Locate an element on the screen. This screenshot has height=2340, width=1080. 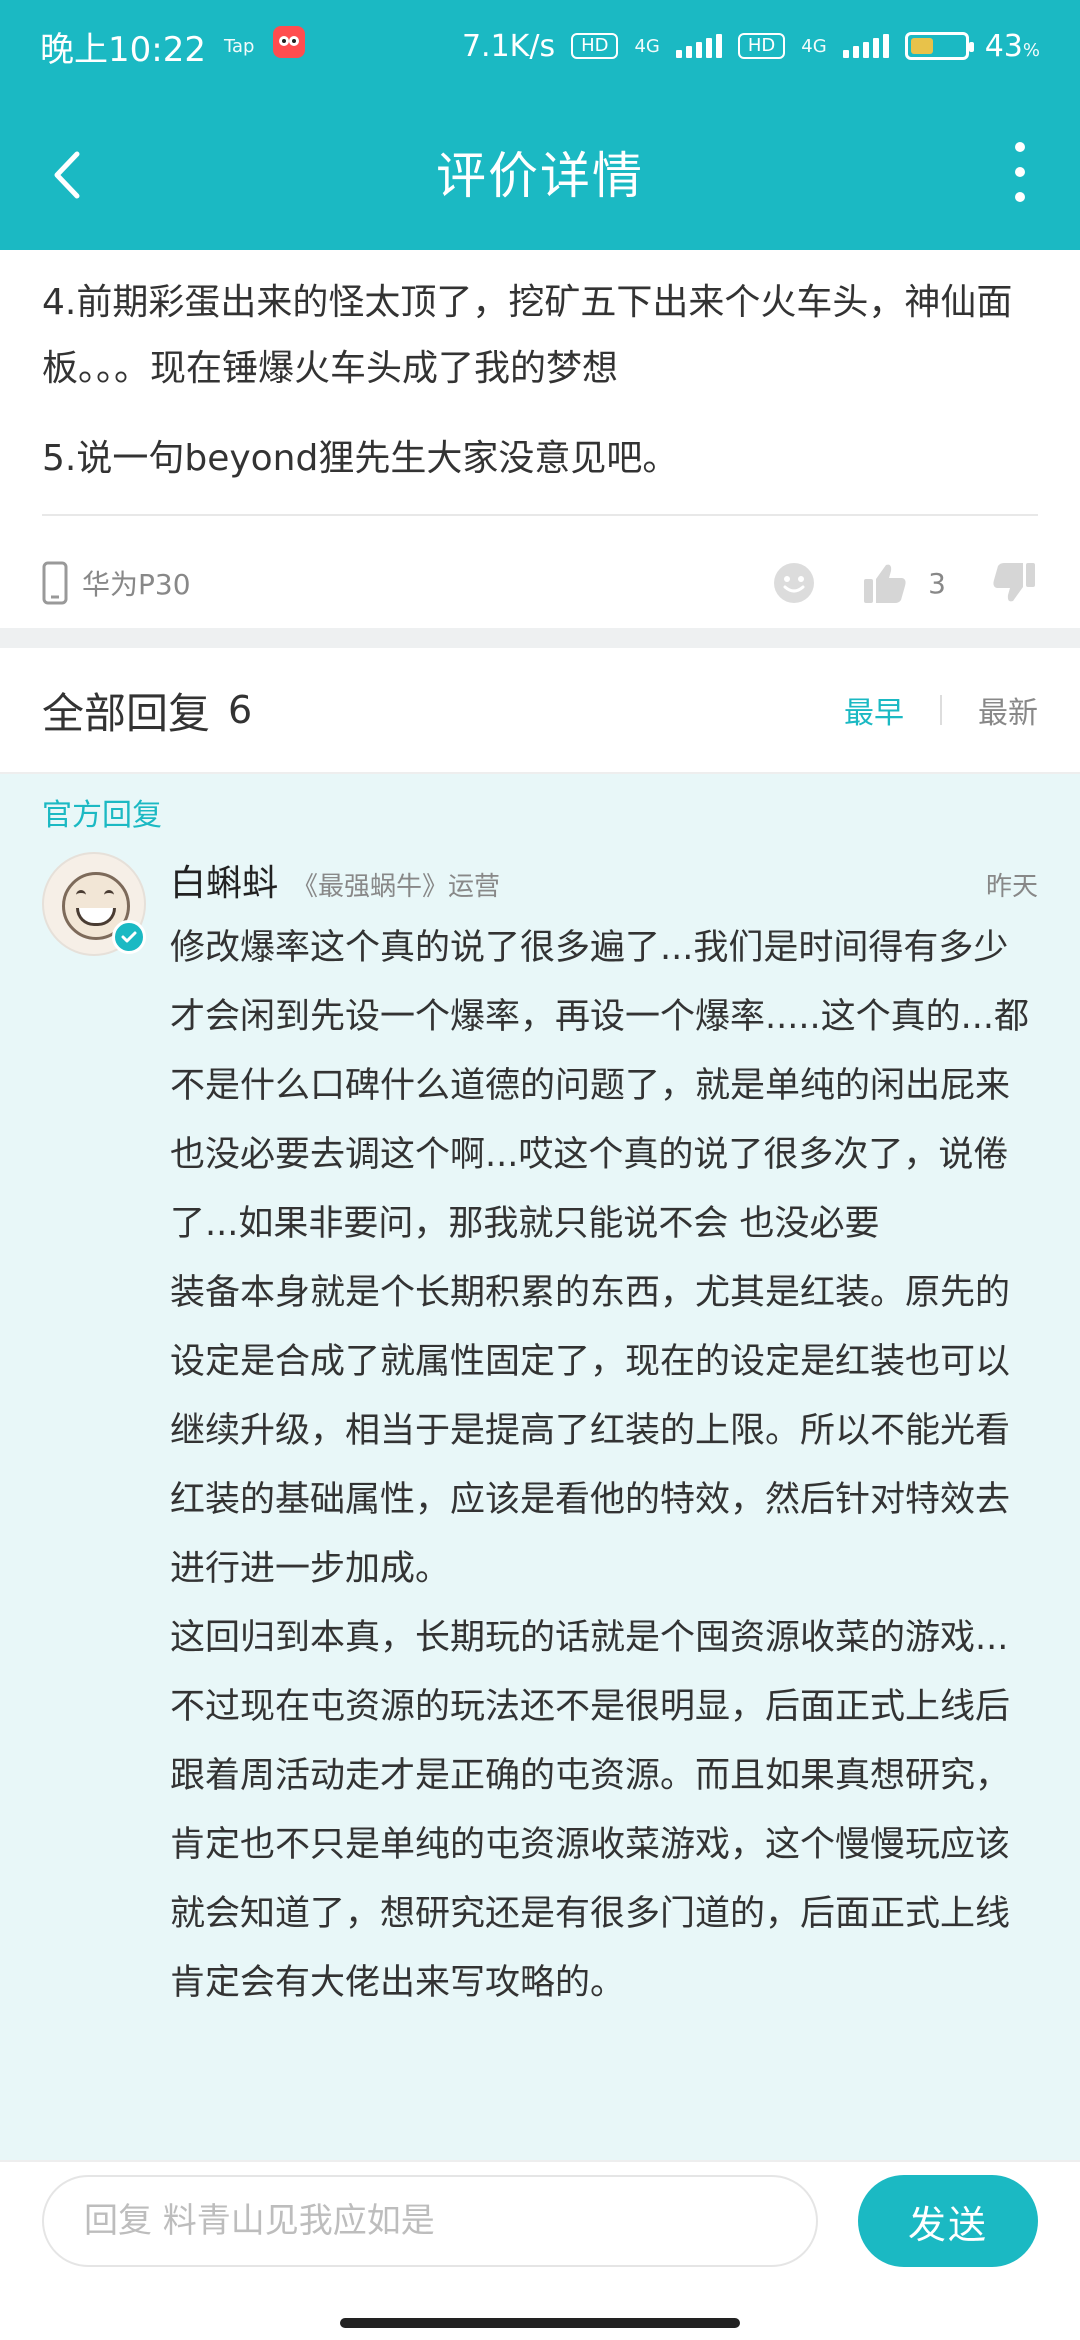
more-vertical-icon is located at coordinates (1020, 147).